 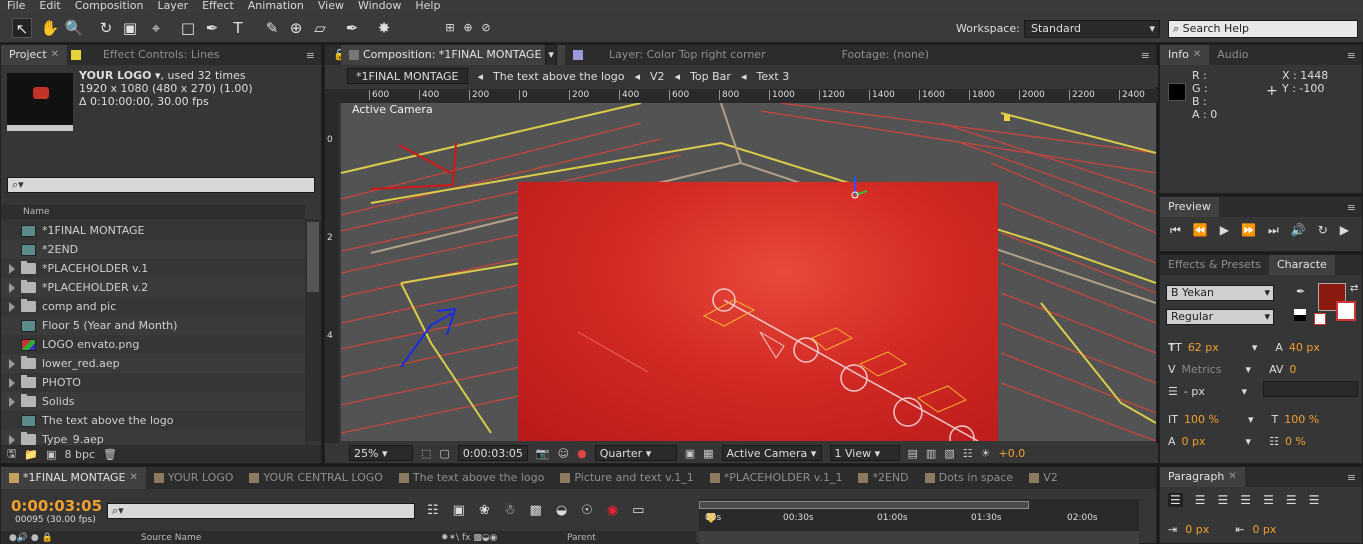 What do you see at coordinates (313, 330) in the screenshot?
I see `project-scrollbar` at bounding box center [313, 330].